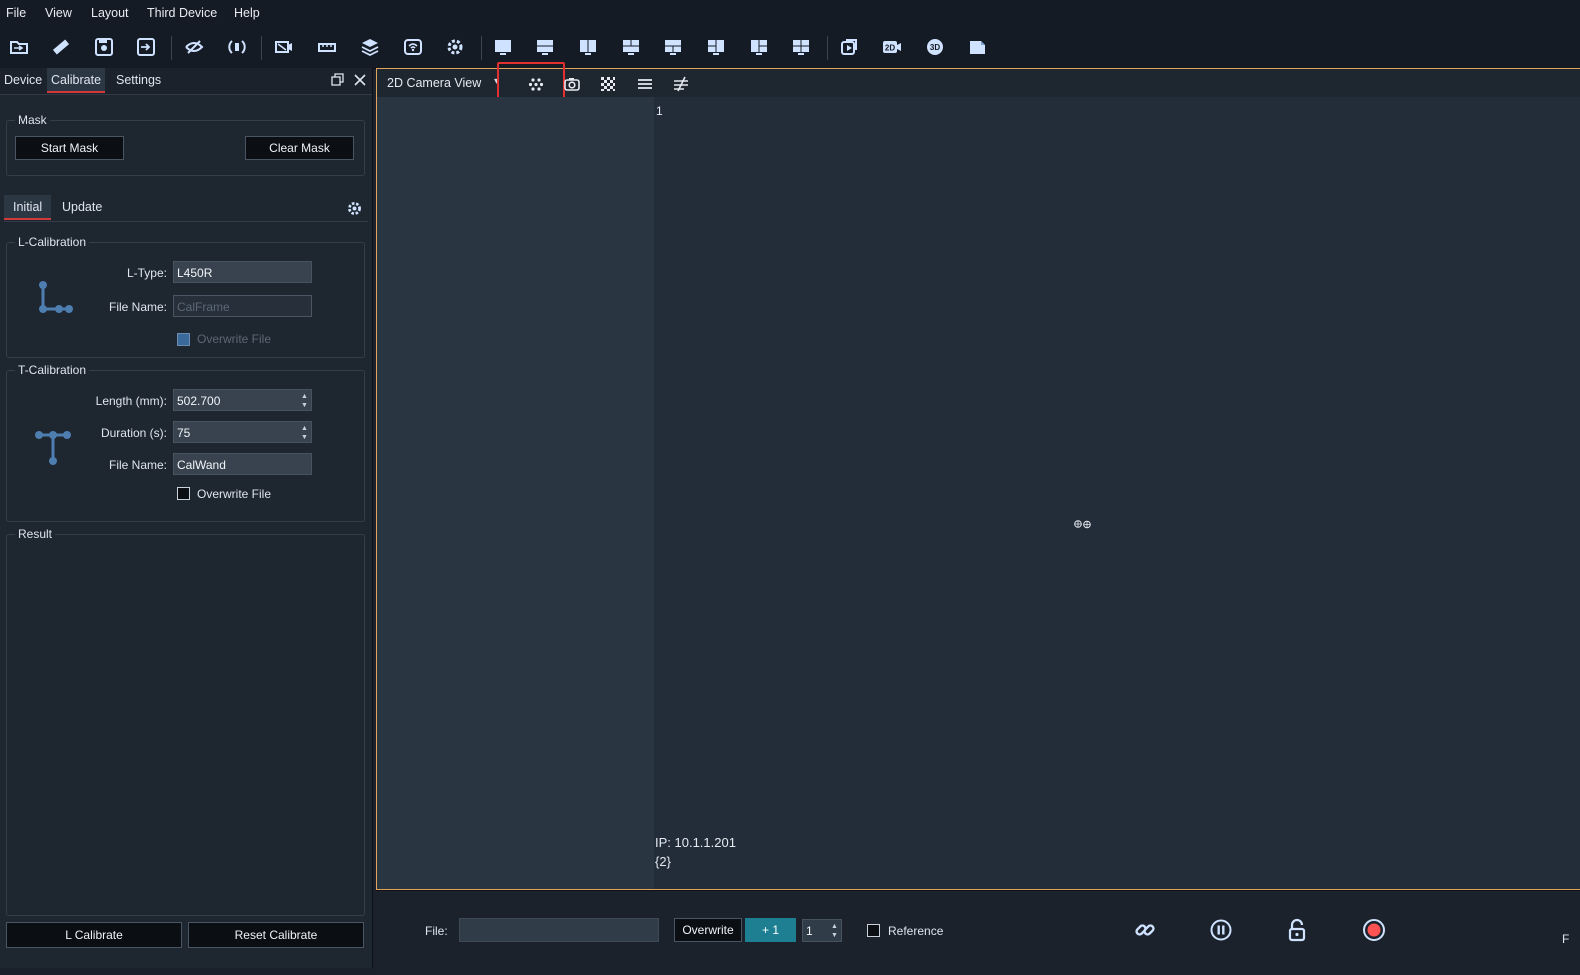 The width and height of the screenshot is (1580, 975). I want to click on l-overwrite-label: Overwrite File, so click(234, 339).